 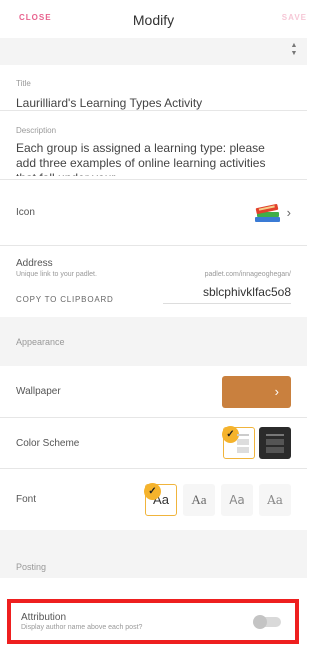 What do you see at coordinates (247, 274) in the screenshot?
I see `address-url-prefix: padlet.com/innageoghegan/` at bounding box center [247, 274].